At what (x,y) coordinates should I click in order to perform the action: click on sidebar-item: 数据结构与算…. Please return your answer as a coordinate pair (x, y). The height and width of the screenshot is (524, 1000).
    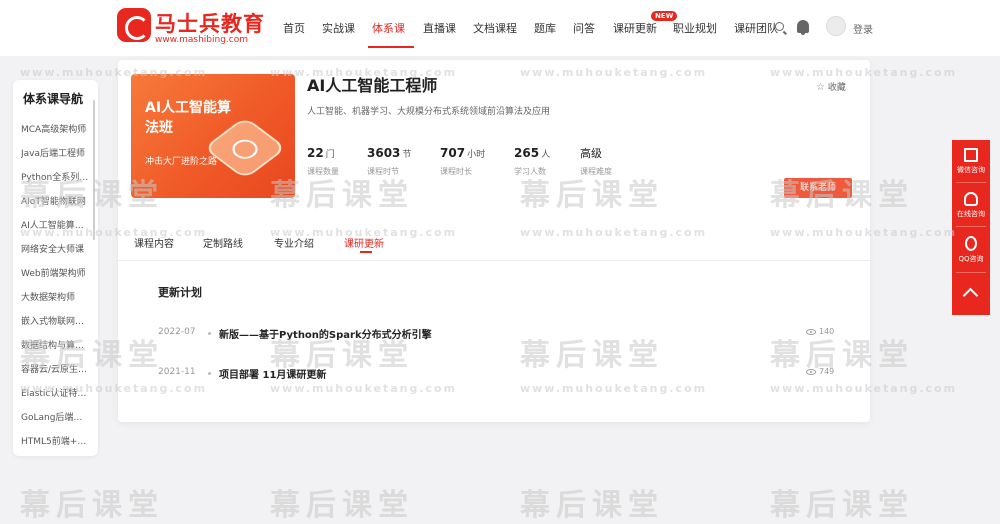
    Looking at the image, I should click on (58, 344).